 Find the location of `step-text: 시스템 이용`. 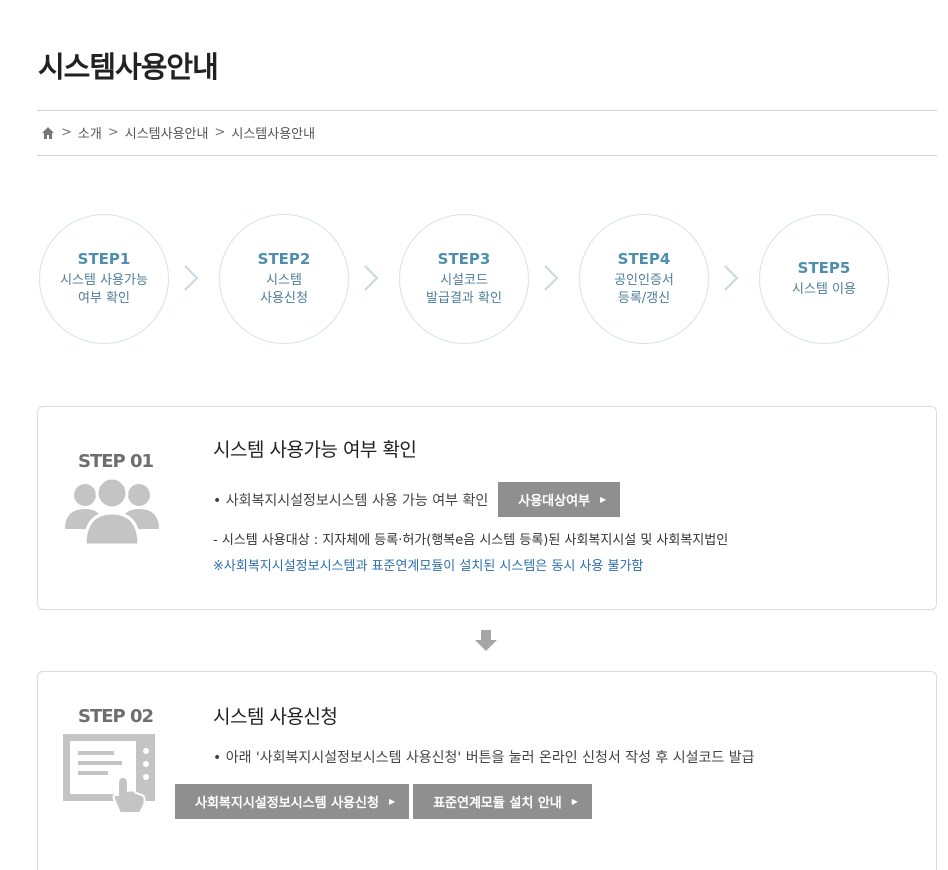

step-text: 시스템 이용 is located at coordinates (824, 289).